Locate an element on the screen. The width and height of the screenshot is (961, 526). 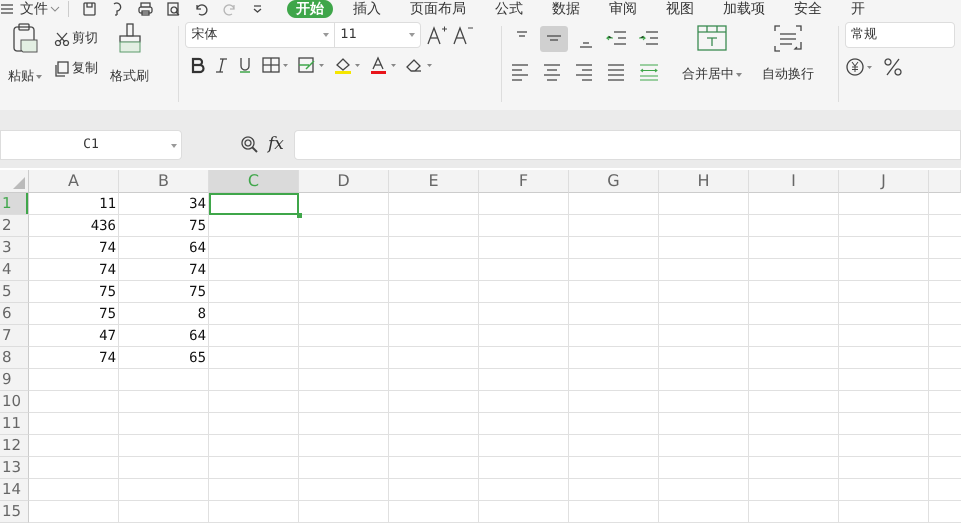
row-header: 15 is located at coordinates (14, 512).